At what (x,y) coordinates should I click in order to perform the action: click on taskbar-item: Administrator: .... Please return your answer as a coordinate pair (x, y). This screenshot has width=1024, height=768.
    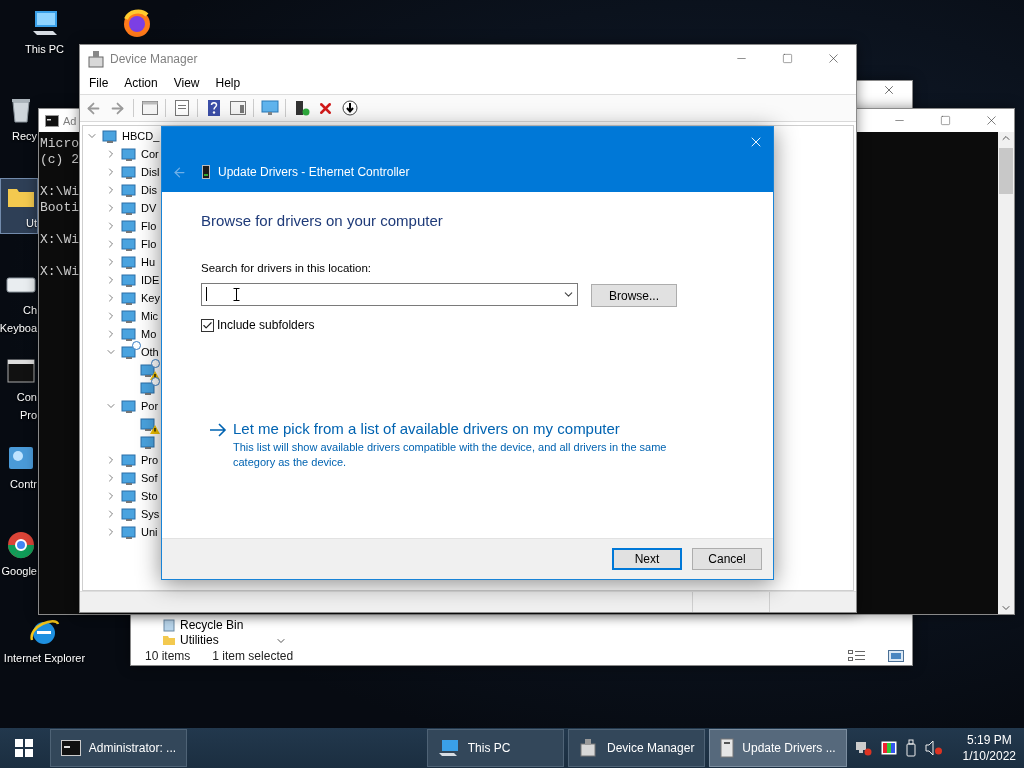
    Looking at the image, I should click on (118, 748).